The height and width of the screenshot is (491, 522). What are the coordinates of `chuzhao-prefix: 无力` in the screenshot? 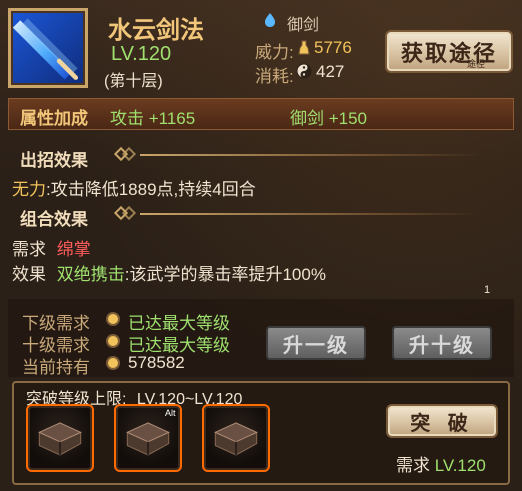 It's located at (29, 189).